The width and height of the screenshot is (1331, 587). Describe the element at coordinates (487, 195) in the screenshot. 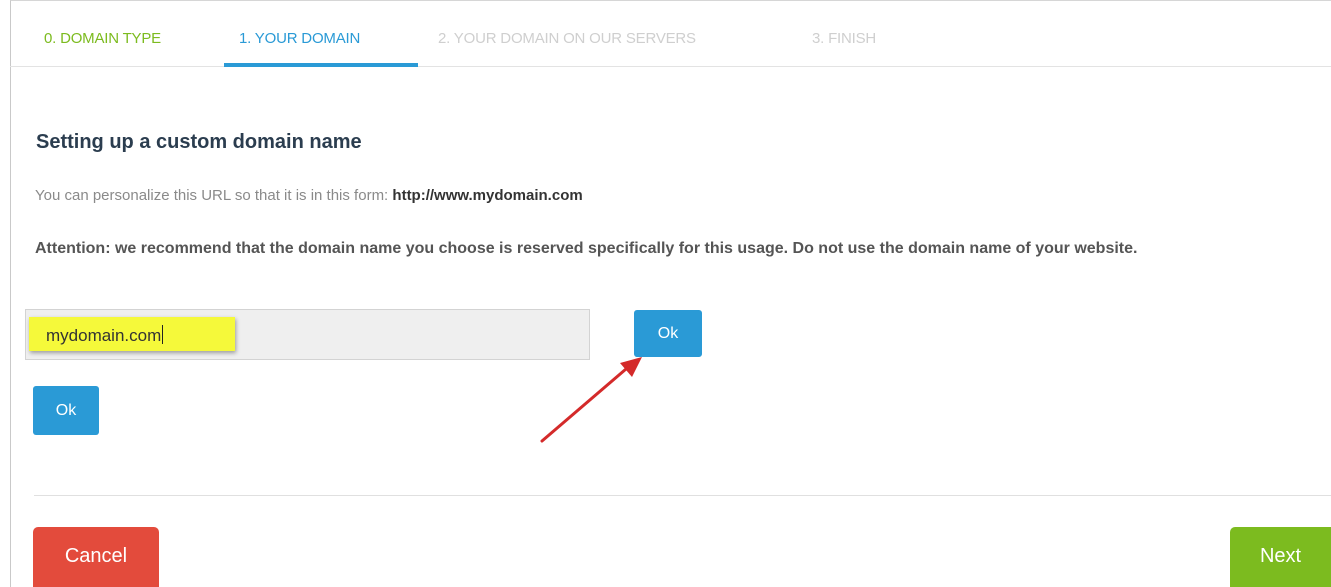

I see `example-url: http://www.mydomain.com` at that location.